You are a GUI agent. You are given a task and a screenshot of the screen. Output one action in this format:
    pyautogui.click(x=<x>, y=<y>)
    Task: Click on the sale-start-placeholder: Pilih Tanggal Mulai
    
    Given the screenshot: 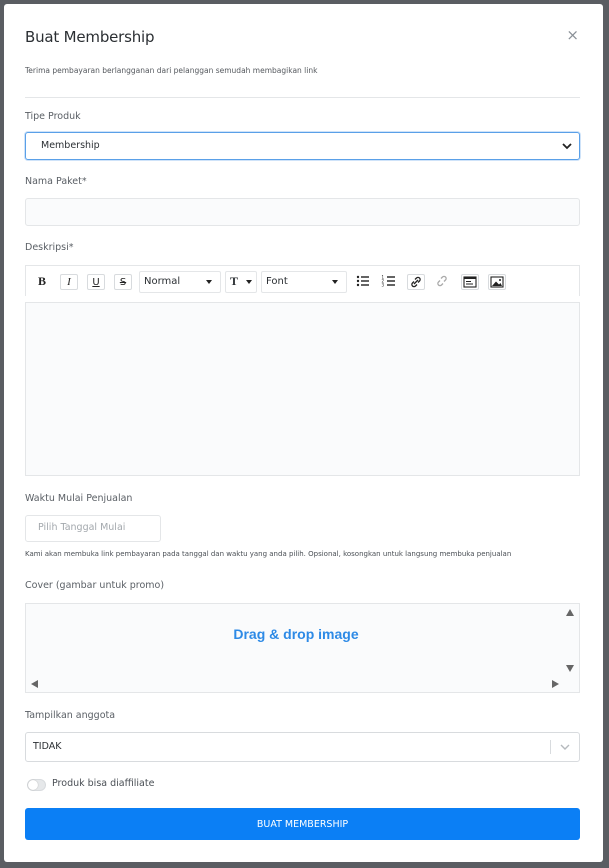 What is the action you would take?
    pyautogui.click(x=82, y=527)
    